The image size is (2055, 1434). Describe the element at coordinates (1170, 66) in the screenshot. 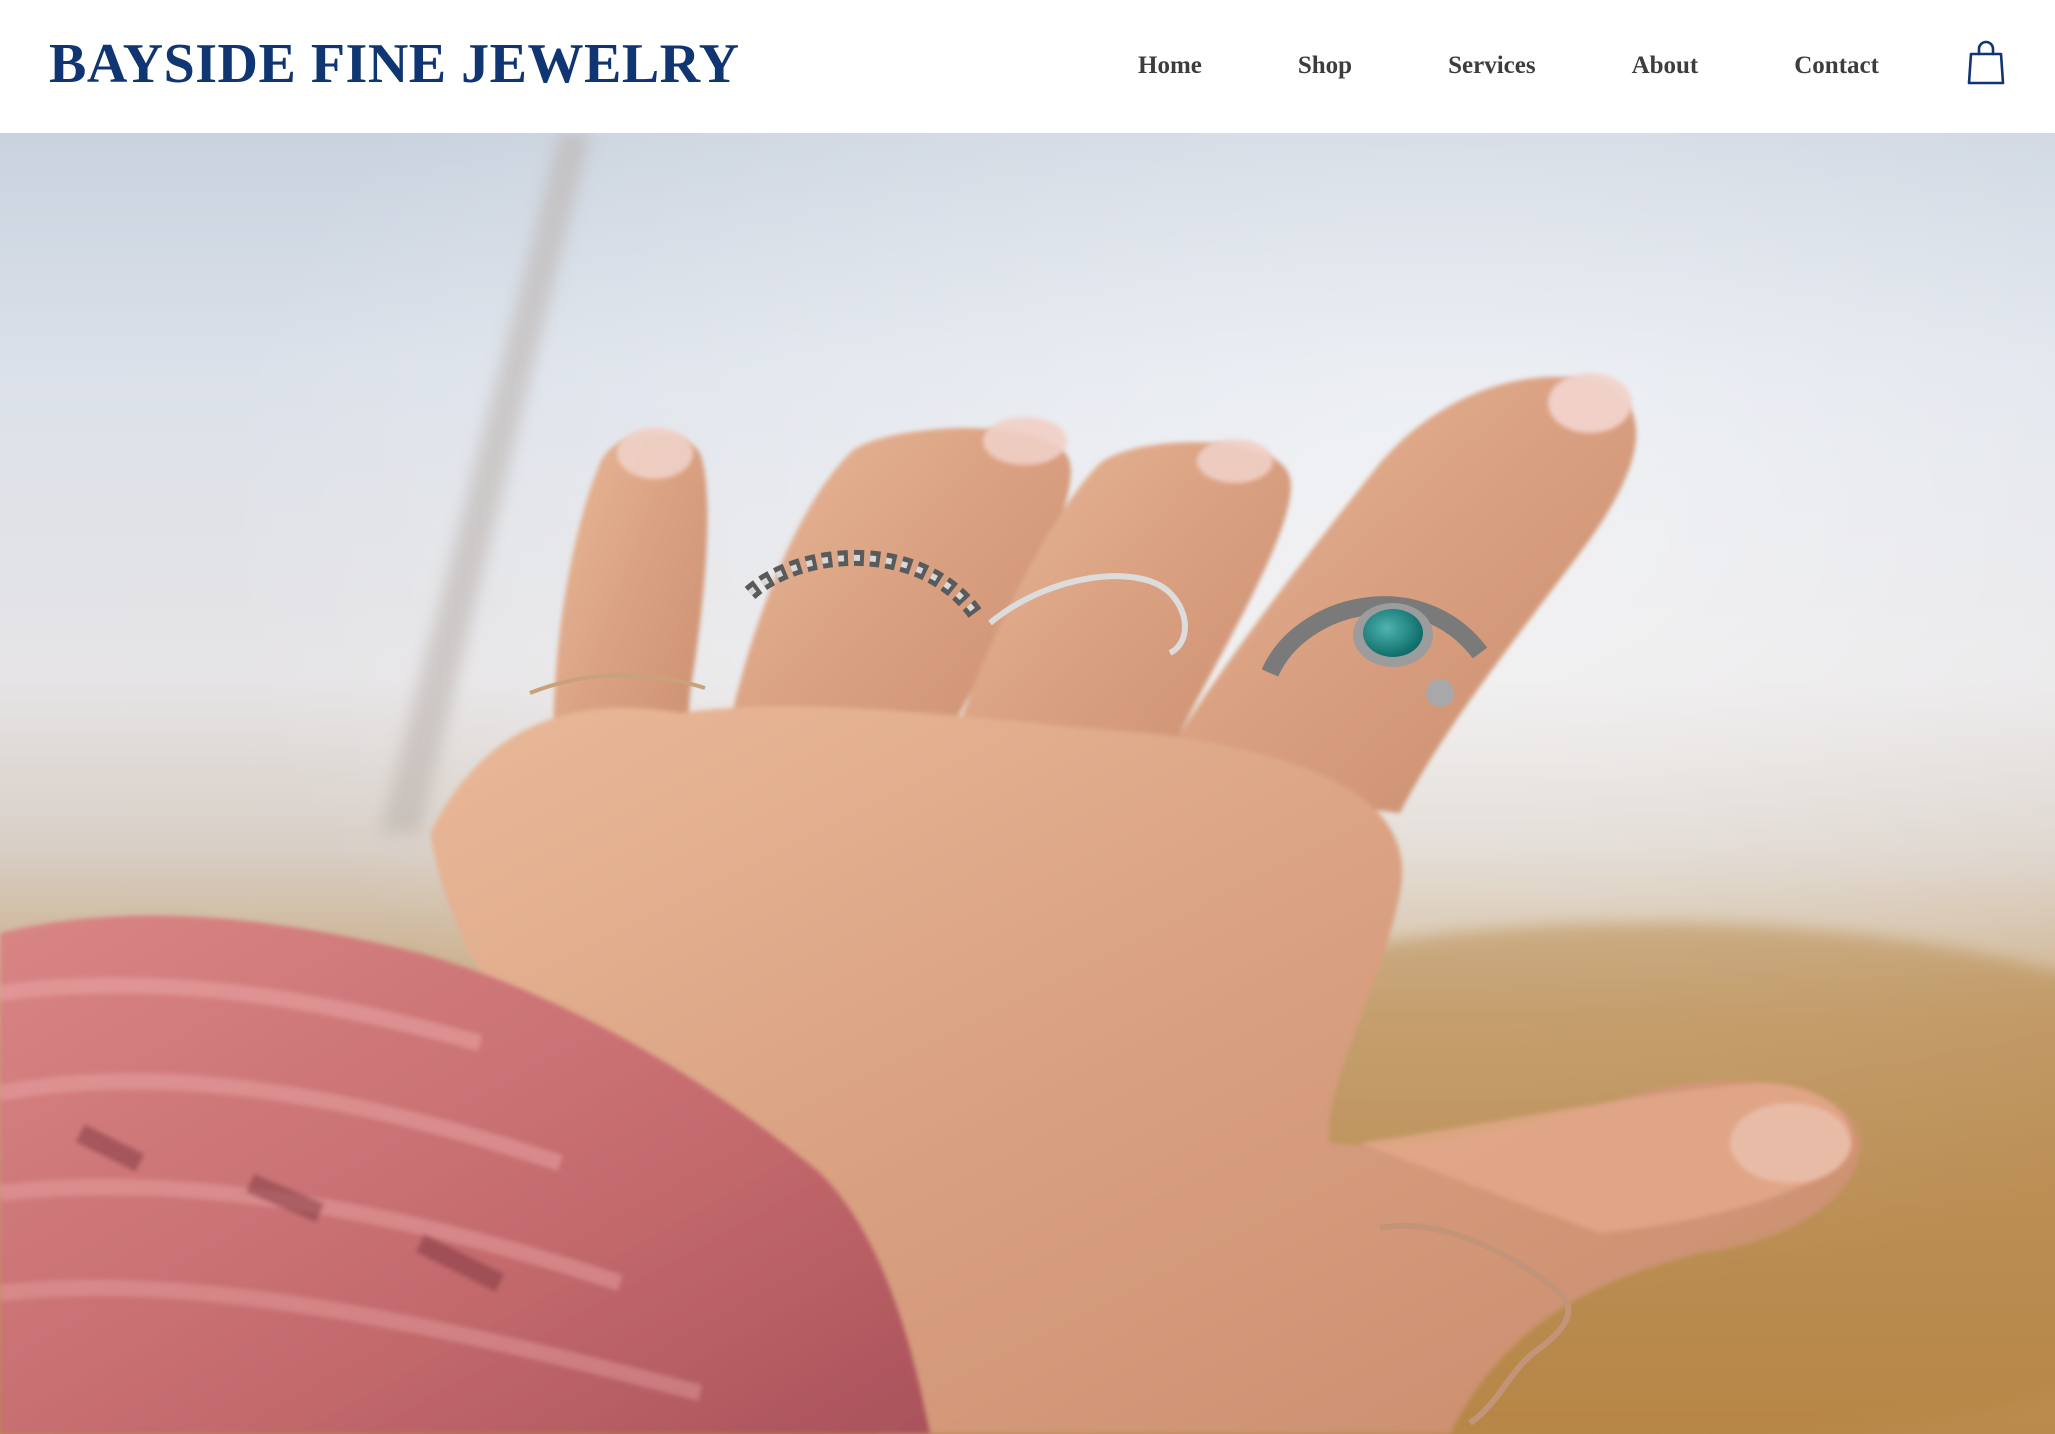

I see `nav-home-link: Home` at that location.